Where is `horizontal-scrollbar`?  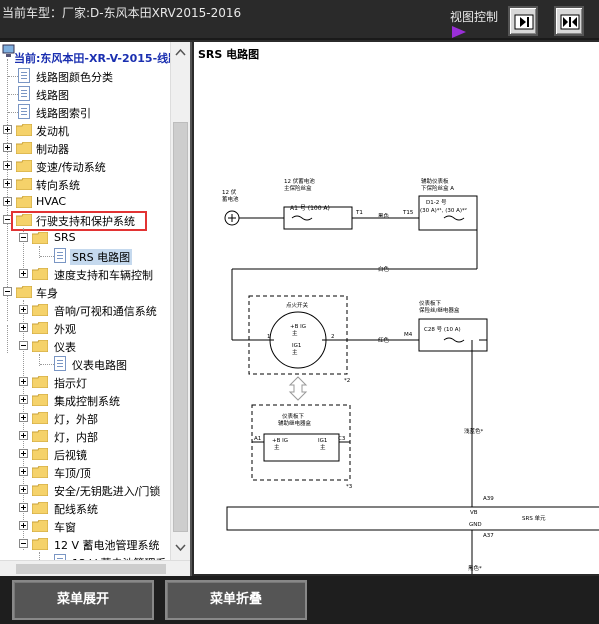 horizontal-scrollbar is located at coordinates (95, 568).